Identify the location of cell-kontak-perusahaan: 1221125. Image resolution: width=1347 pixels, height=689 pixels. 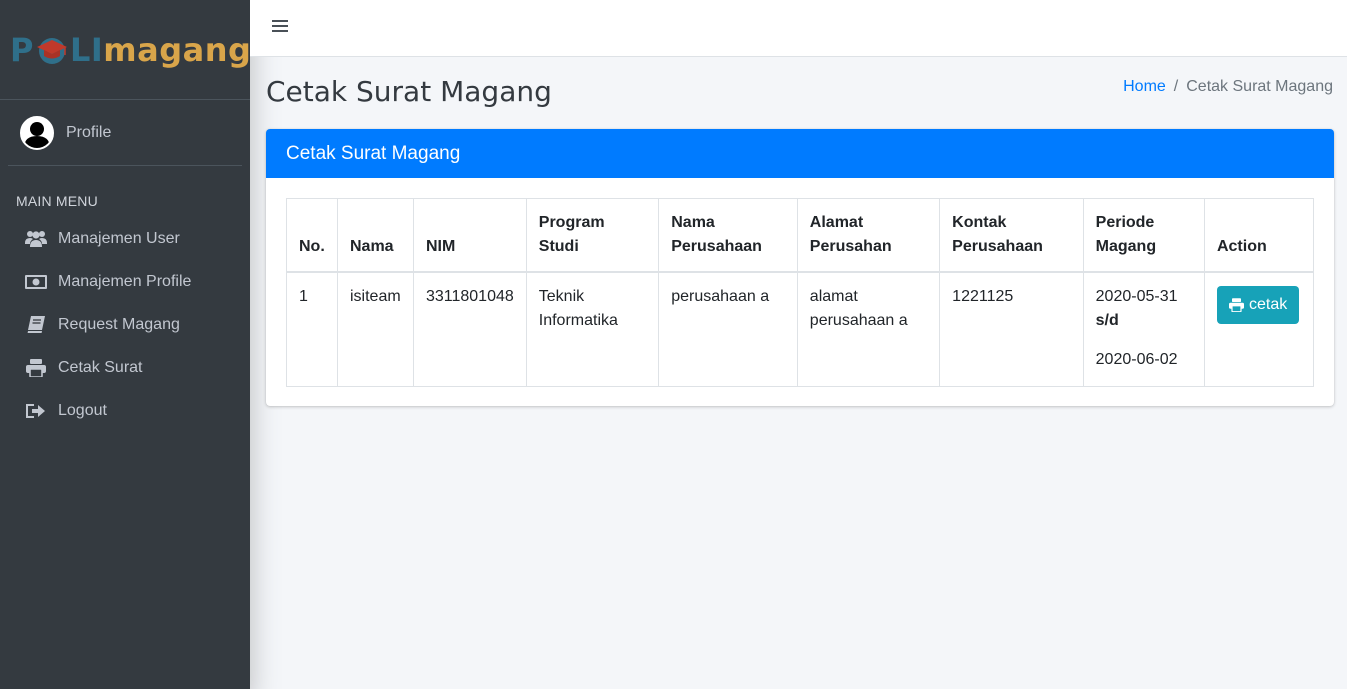
(1011, 329).